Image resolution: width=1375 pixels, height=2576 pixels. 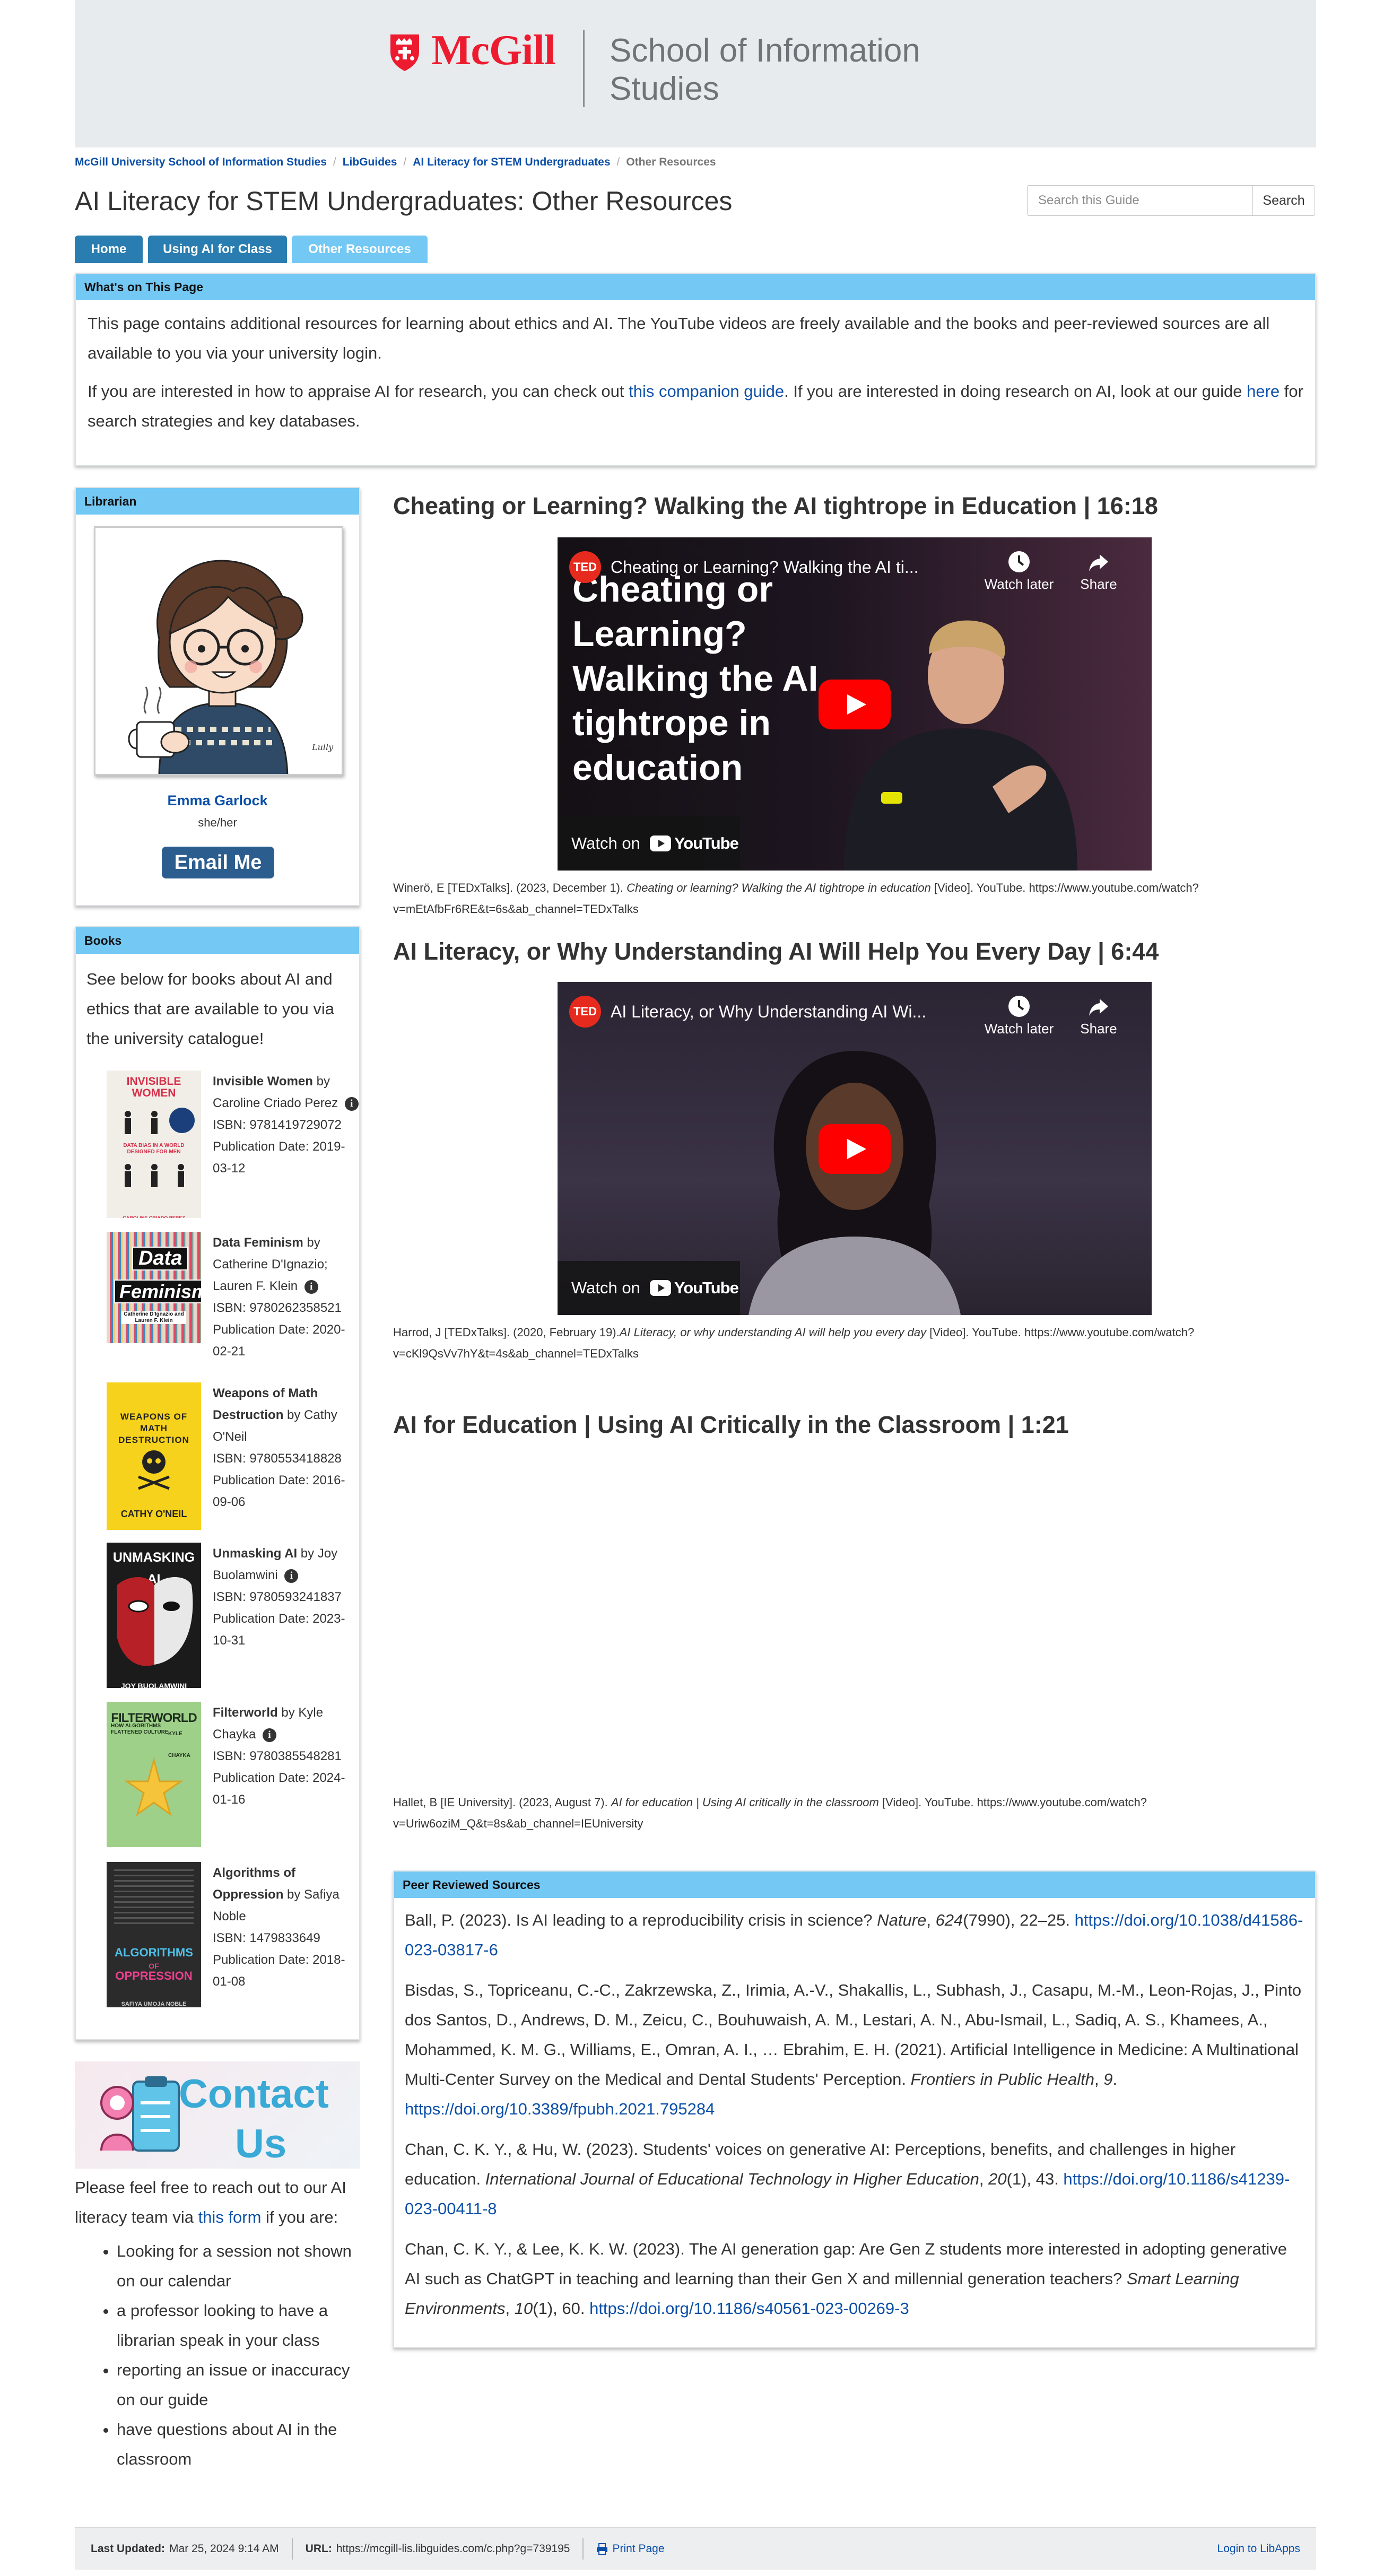 What do you see at coordinates (1140, 201) in the screenshot?
I see `search-input` at bounding box center [1140, 201].